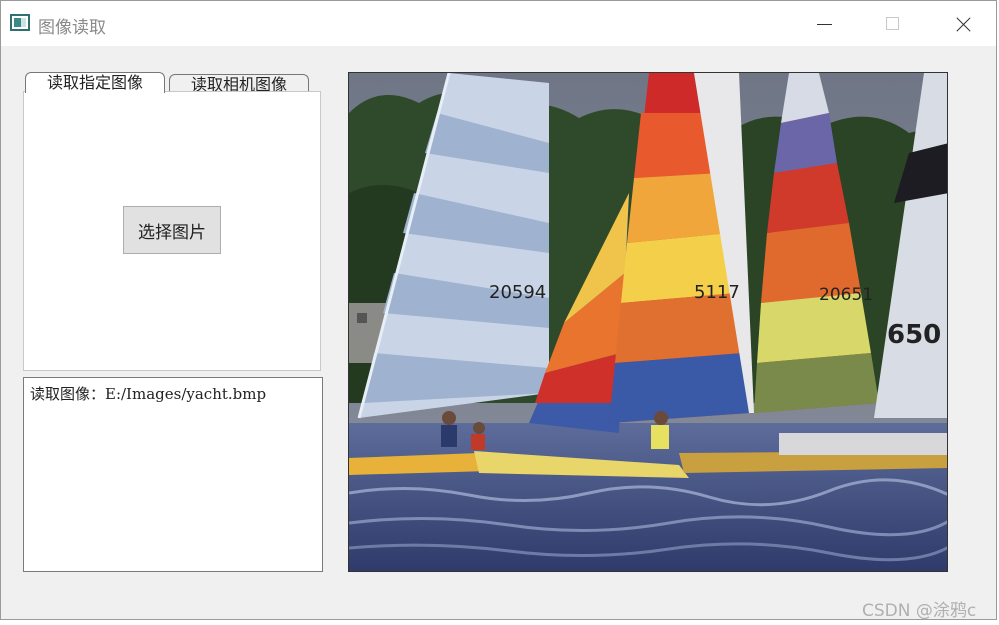 The image size is (999, 625). Describe the element at coordinates (963, 24) in the screenshot. I see `close-icon` at that location.